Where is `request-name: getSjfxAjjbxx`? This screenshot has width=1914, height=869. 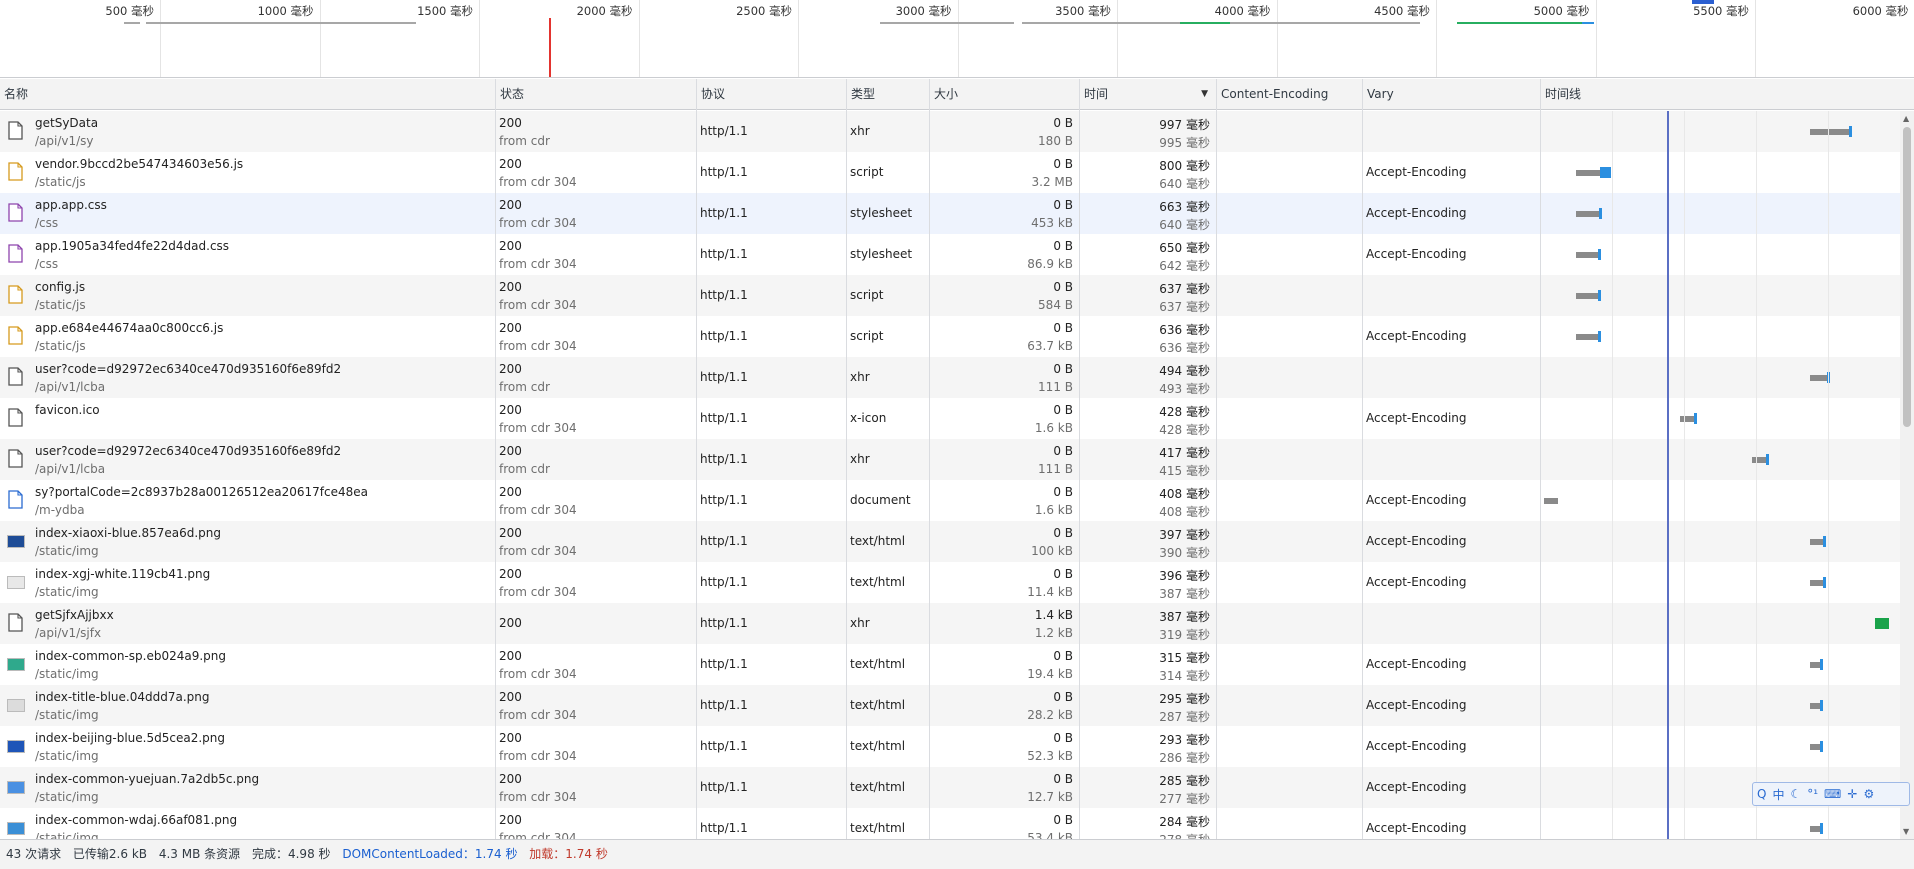
request-name: getSjfxAjjbxx is located at coordinates (74, 615).